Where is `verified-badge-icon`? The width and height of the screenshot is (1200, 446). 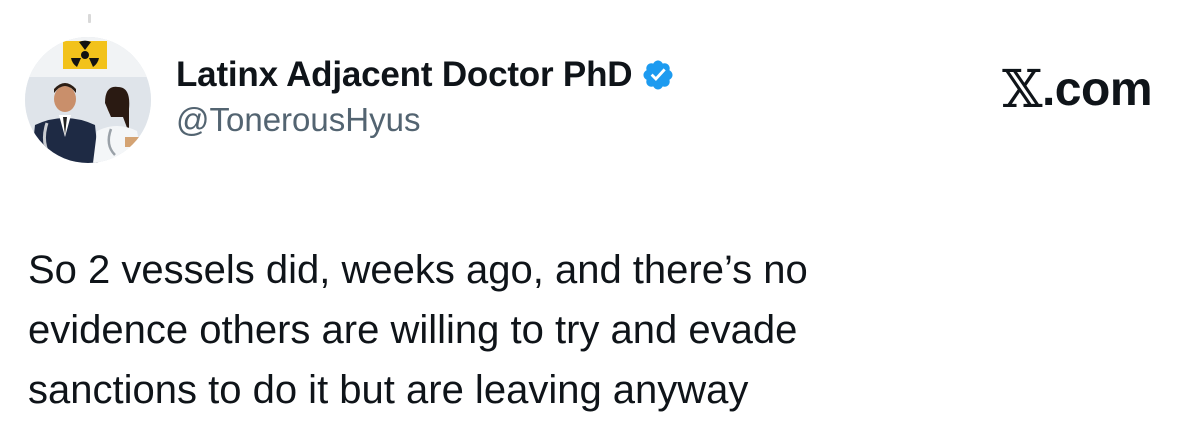
verified-badge-icon is located at coordinates (658, 75).